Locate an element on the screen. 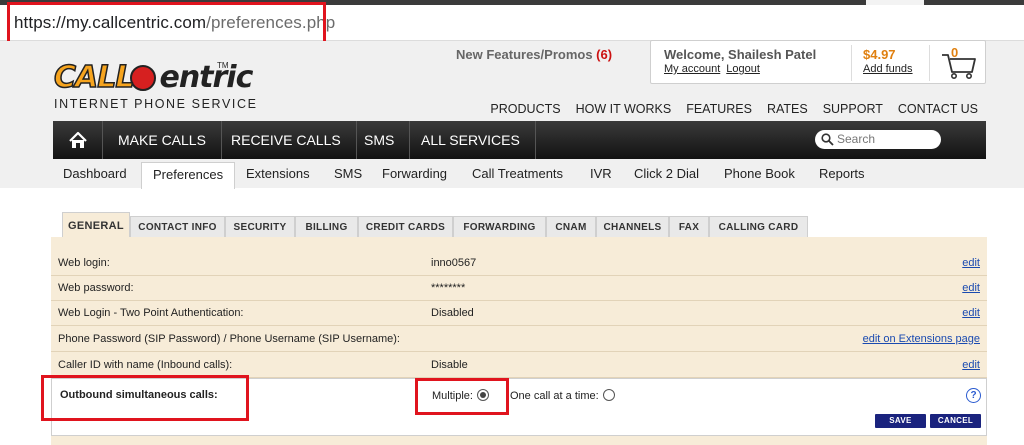 The height and width of the screenshot is (445, 1024). subnav-dashboard: Dashboard is located at coordinates (95, 175).